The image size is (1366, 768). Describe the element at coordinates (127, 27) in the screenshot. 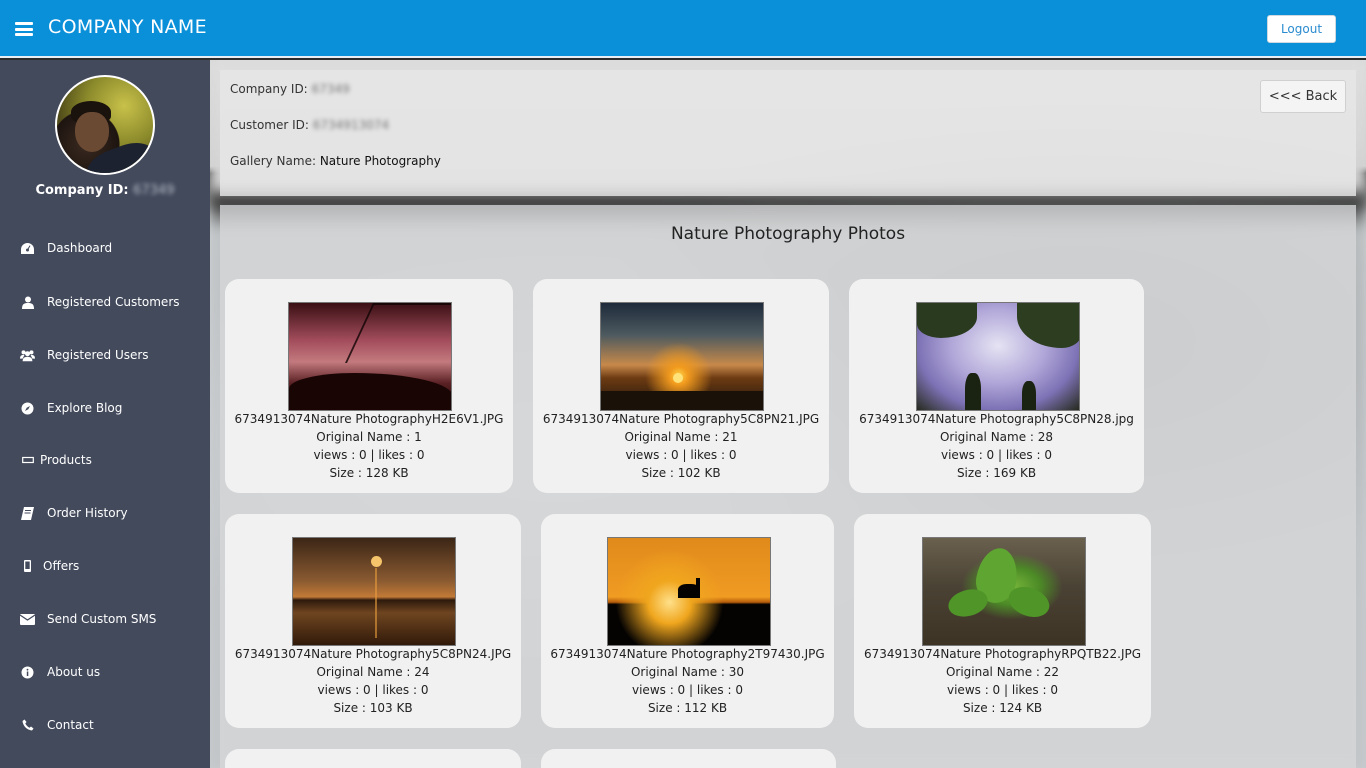

I see `brand-title: COMPANY NAME` at that location.